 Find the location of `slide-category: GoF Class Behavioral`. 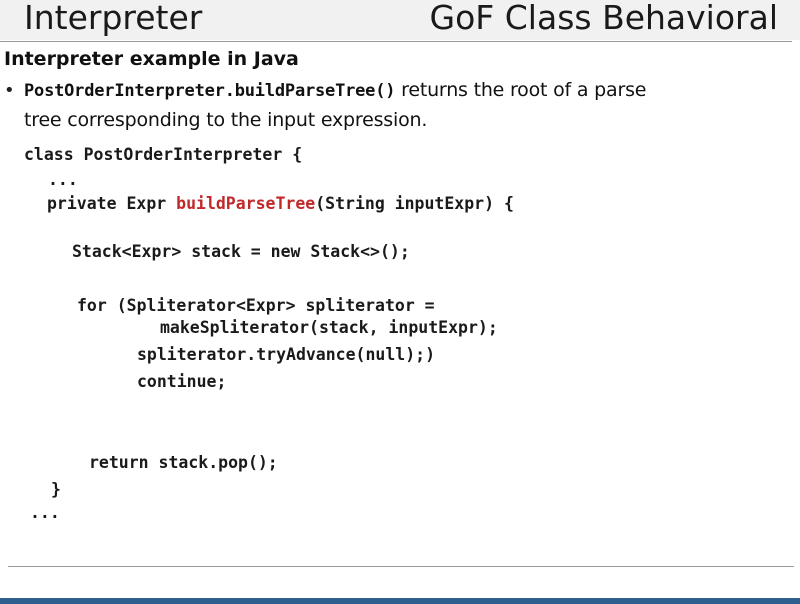

slide-category: GoF Class Behavioral is located at coordinates (603, 18).